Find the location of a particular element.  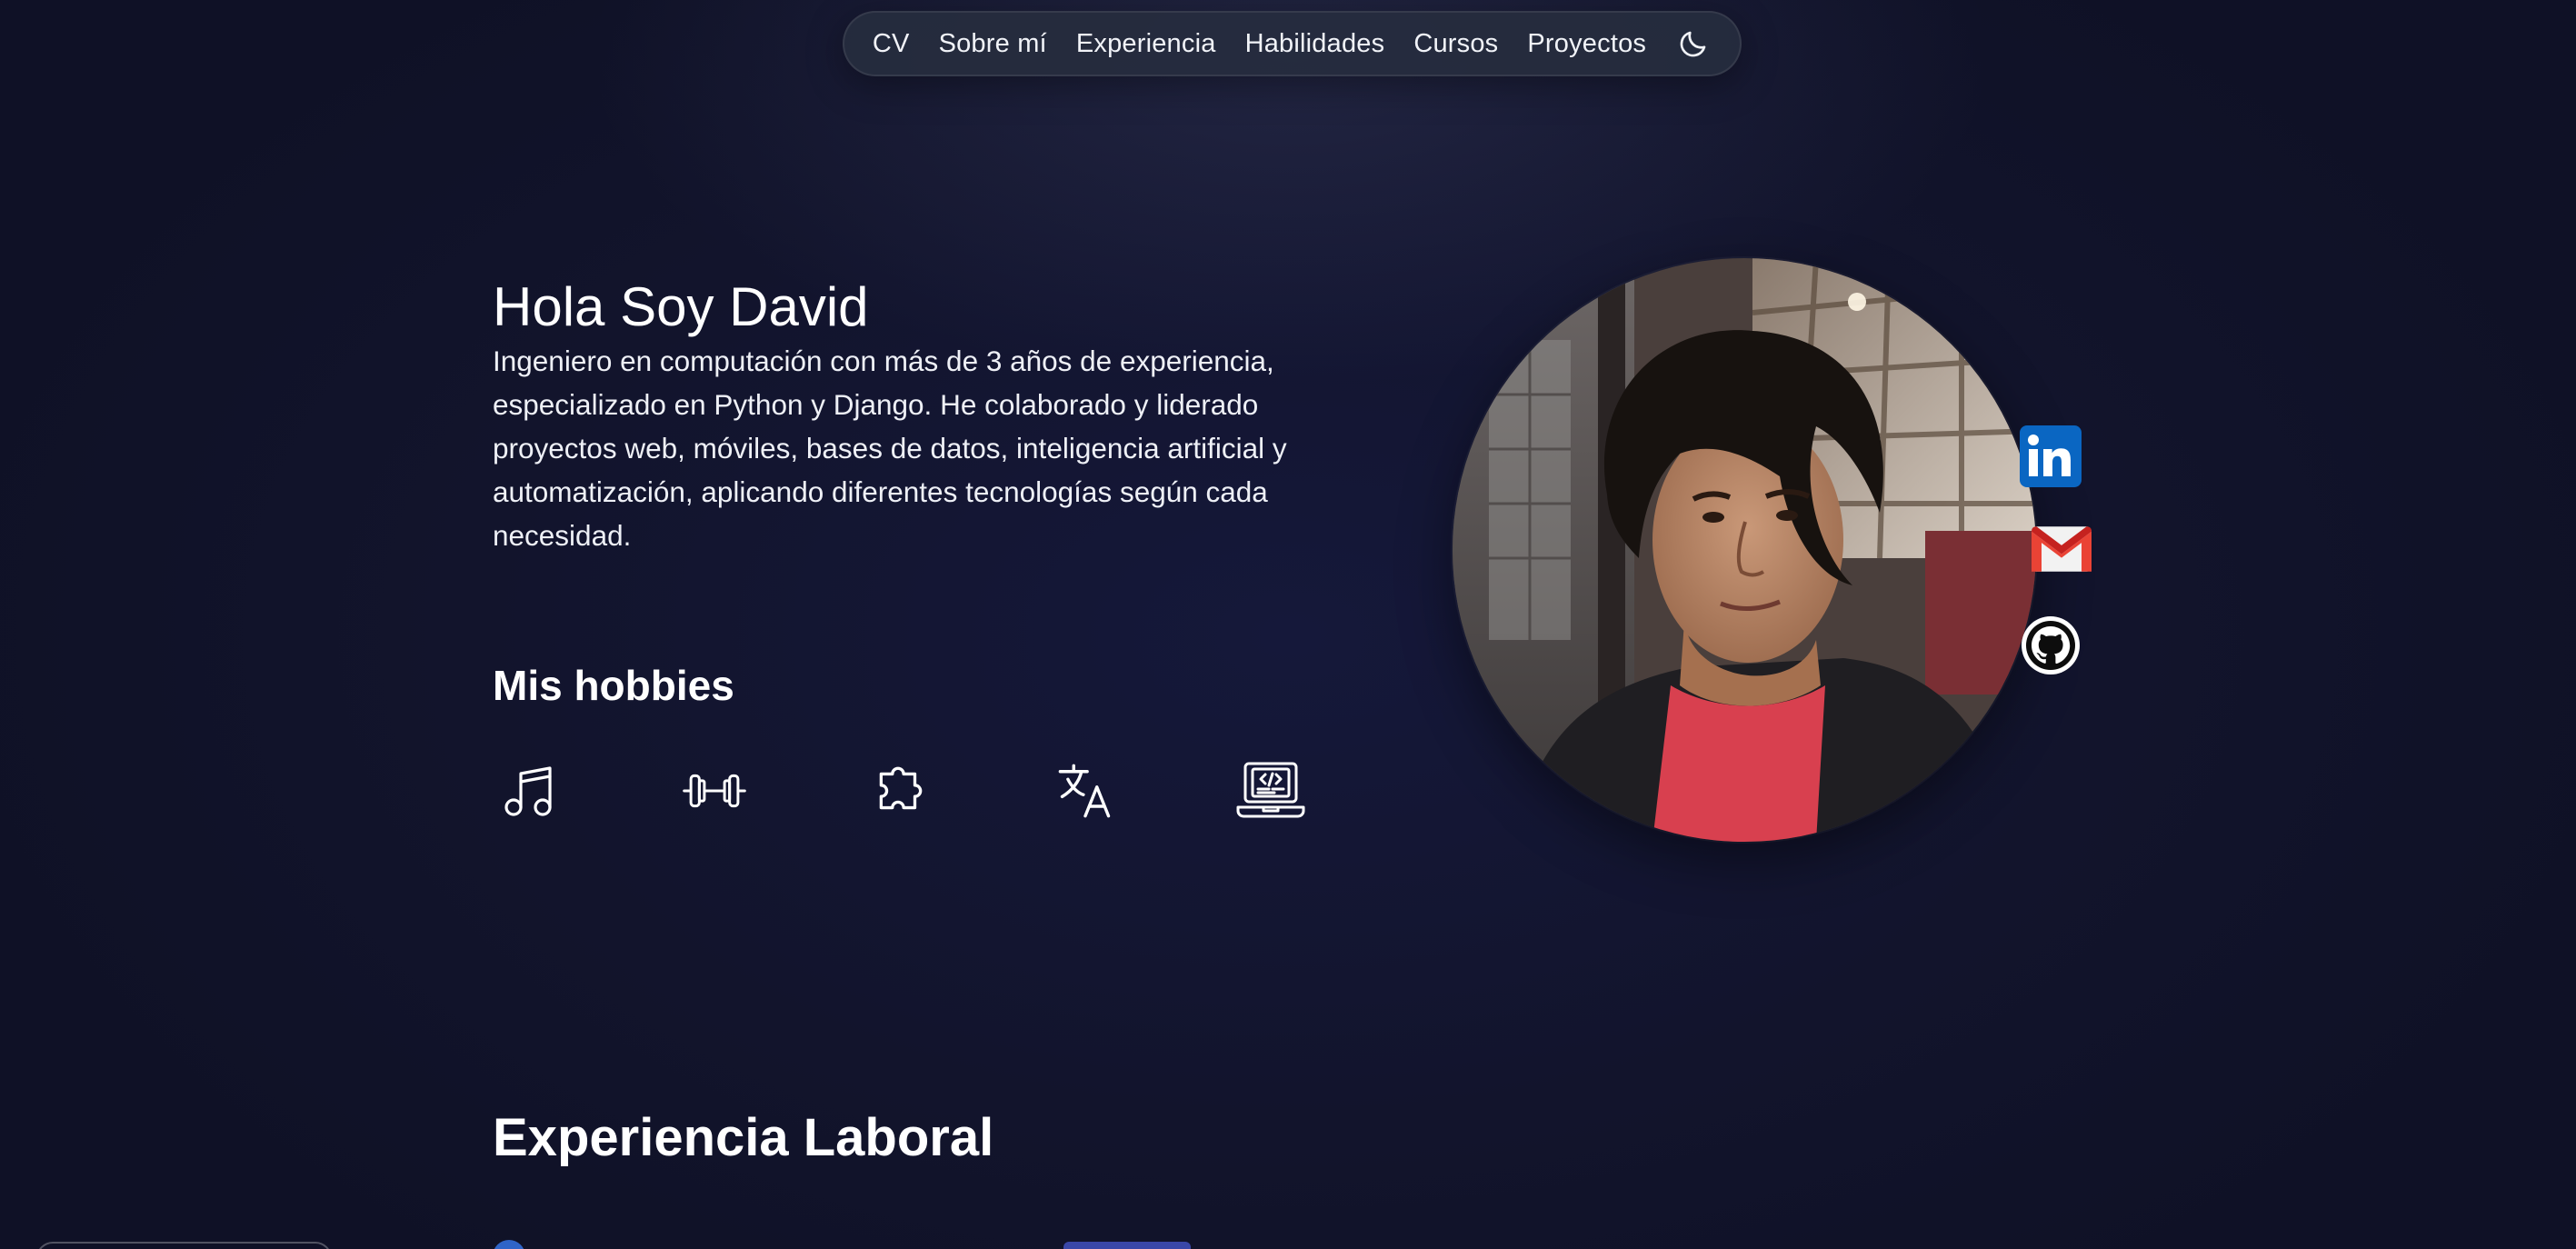

timeline-marker is located at coordinates (509, 1244).